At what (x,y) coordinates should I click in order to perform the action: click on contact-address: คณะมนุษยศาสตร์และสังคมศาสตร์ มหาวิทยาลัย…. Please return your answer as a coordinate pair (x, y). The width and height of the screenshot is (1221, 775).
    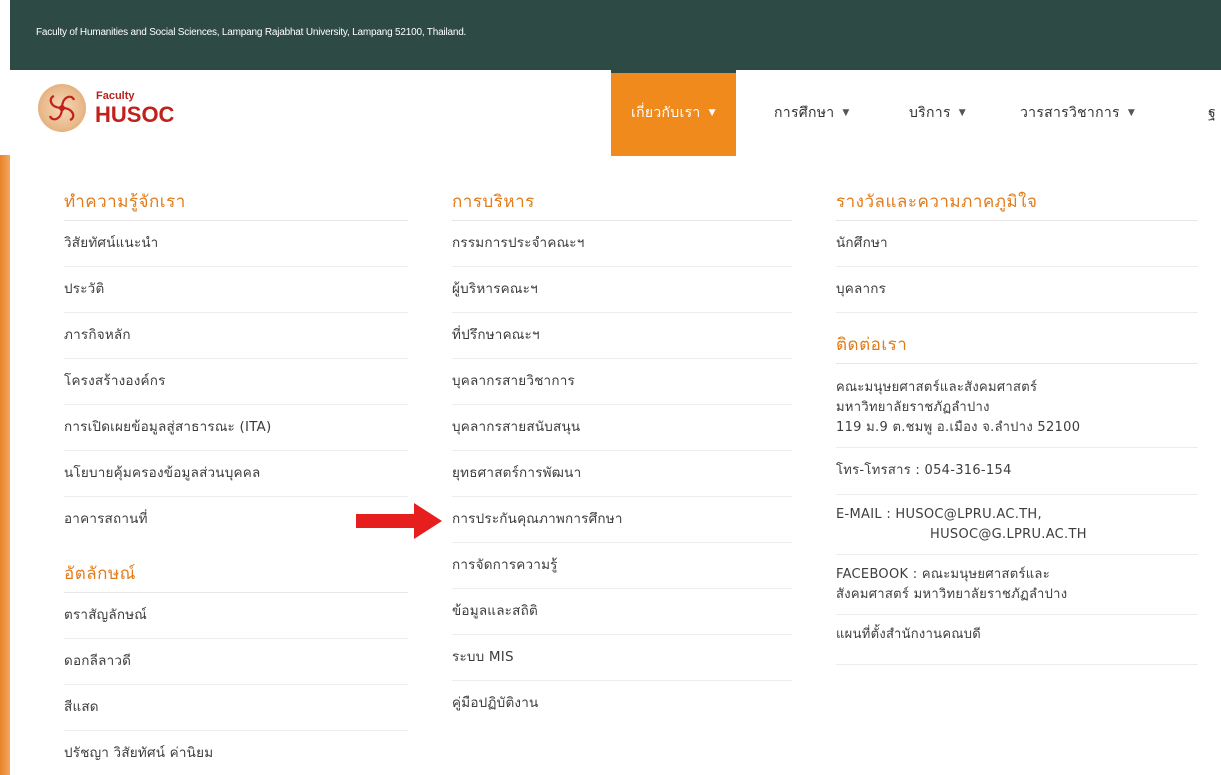
    Looking at the image, I should click on (1017, 406).